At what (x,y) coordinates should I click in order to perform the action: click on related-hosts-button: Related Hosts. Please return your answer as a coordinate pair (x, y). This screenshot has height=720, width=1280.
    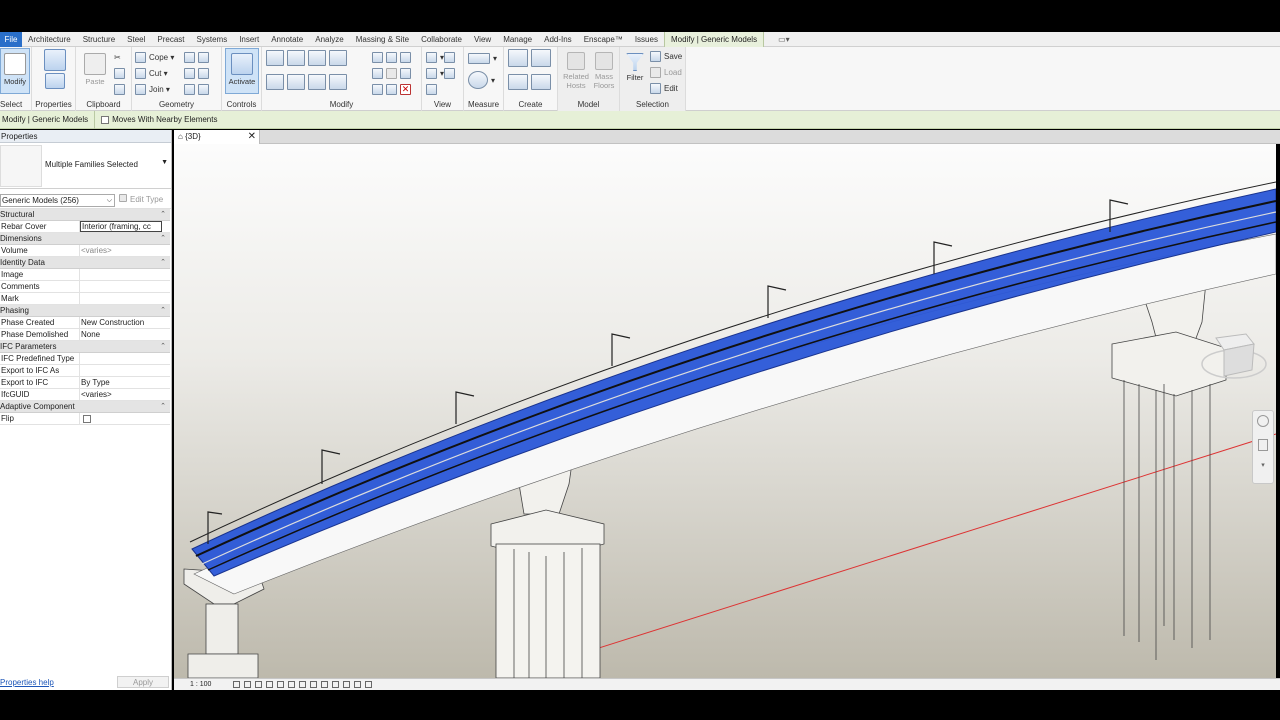
    Looking at the image, I should click on (576, 71).